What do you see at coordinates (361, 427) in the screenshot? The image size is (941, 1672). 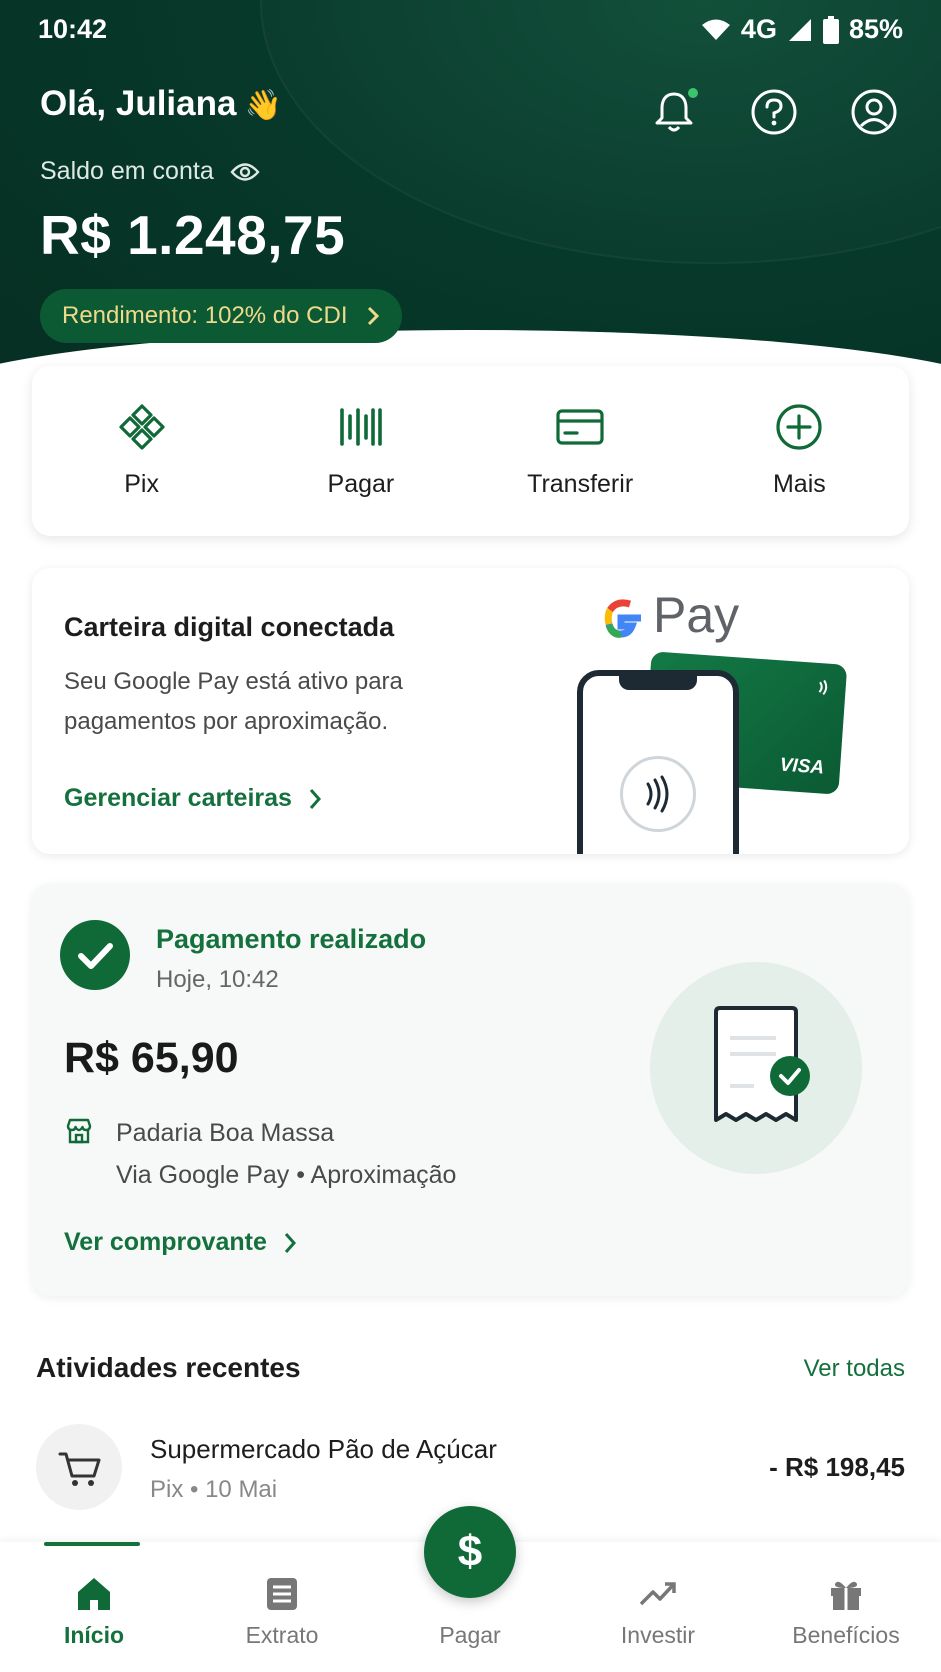 I see `barcode-icon` at bounding box center [361, 427].